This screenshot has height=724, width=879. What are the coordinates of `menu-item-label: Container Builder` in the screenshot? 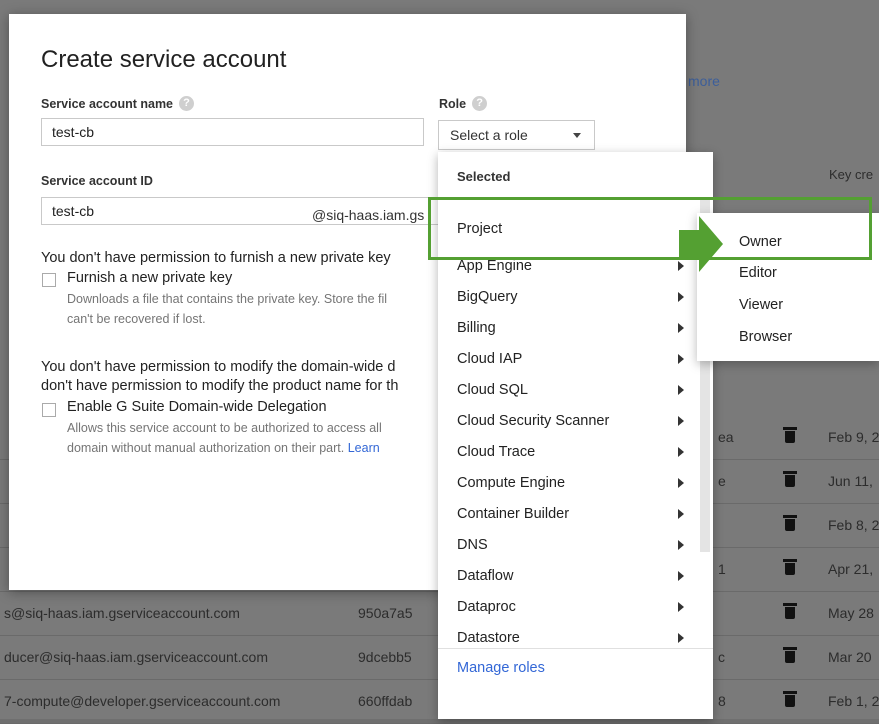 It's located at (513, 514).